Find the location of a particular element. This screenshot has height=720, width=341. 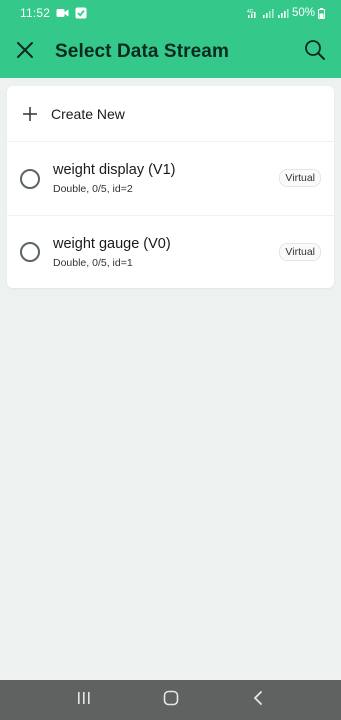

datastream-text: weight gauge (V0) Double, 0/5, id=1 is located at coordinates (112, 252).